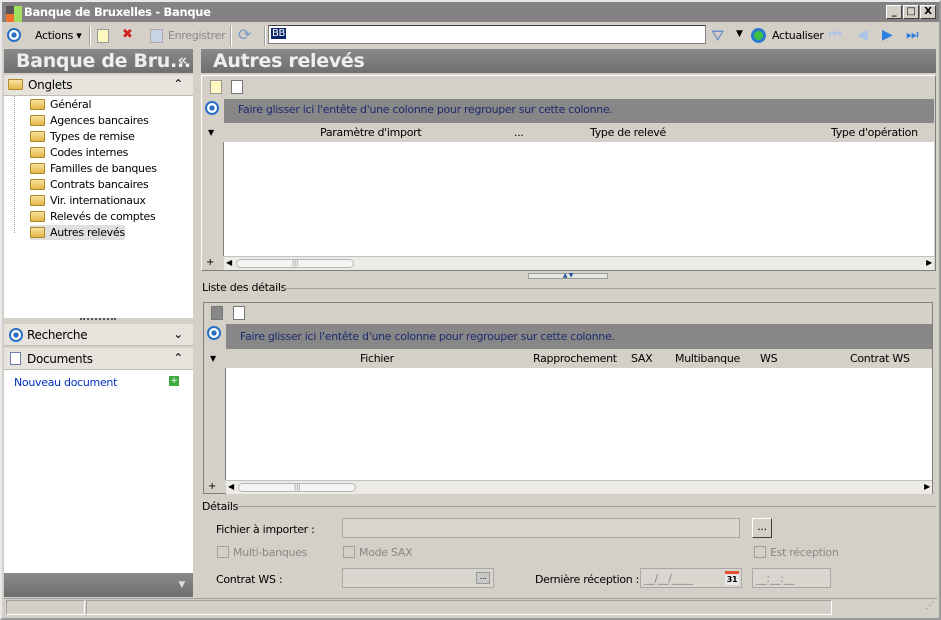  What do you see at coordinates (835, 35) in the screenshot?
I see `first-record-icon: ⏮` at bounding box center [835, 35].